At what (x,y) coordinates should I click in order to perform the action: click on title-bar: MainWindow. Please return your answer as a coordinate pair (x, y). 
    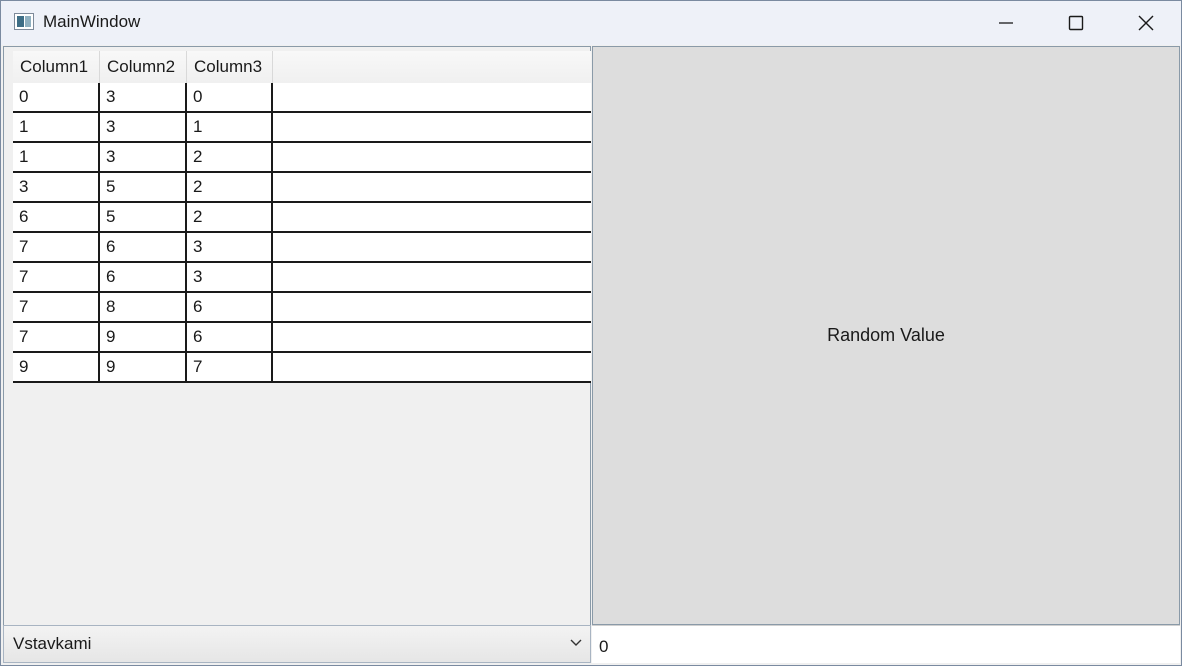
    Looking at the image, I should click on (591, 23).